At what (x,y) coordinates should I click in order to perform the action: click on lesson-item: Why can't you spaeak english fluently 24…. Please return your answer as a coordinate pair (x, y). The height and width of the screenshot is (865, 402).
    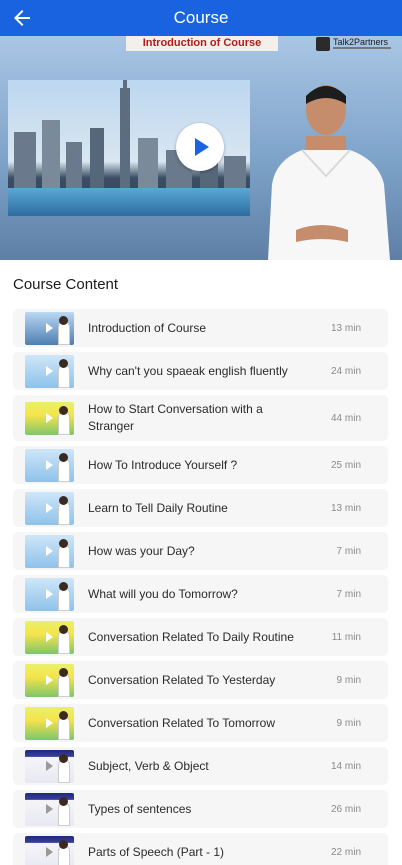
    Looking at the image, I should click on (200, 371).